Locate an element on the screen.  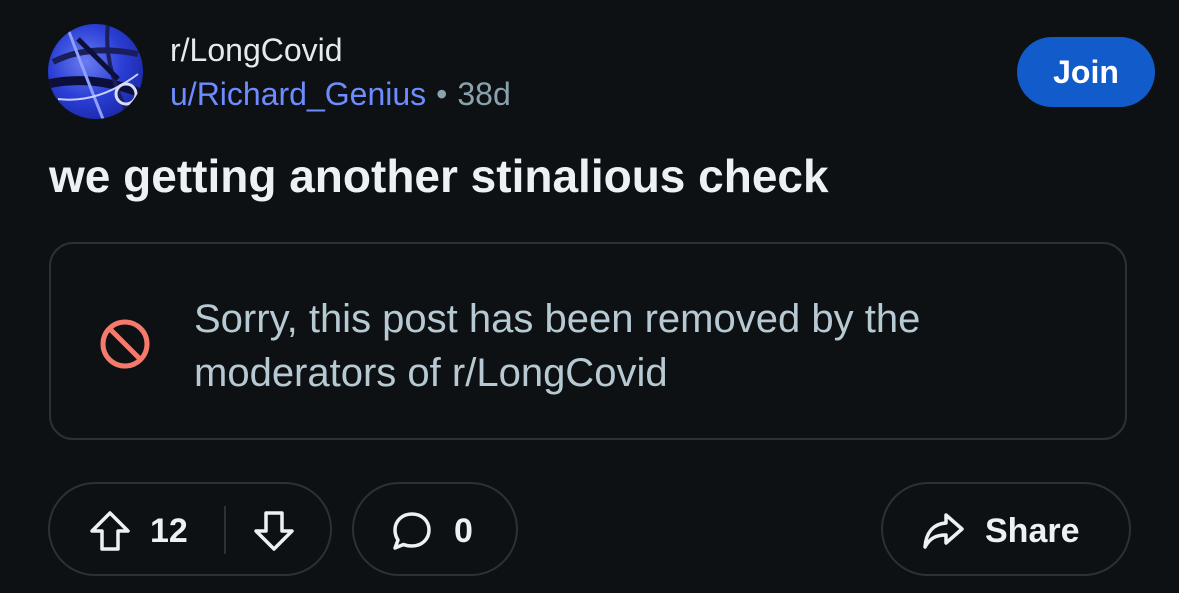
post-meta: r/LongCovid u/Richard_Genius • 38d is located at coordinates (340, 72).